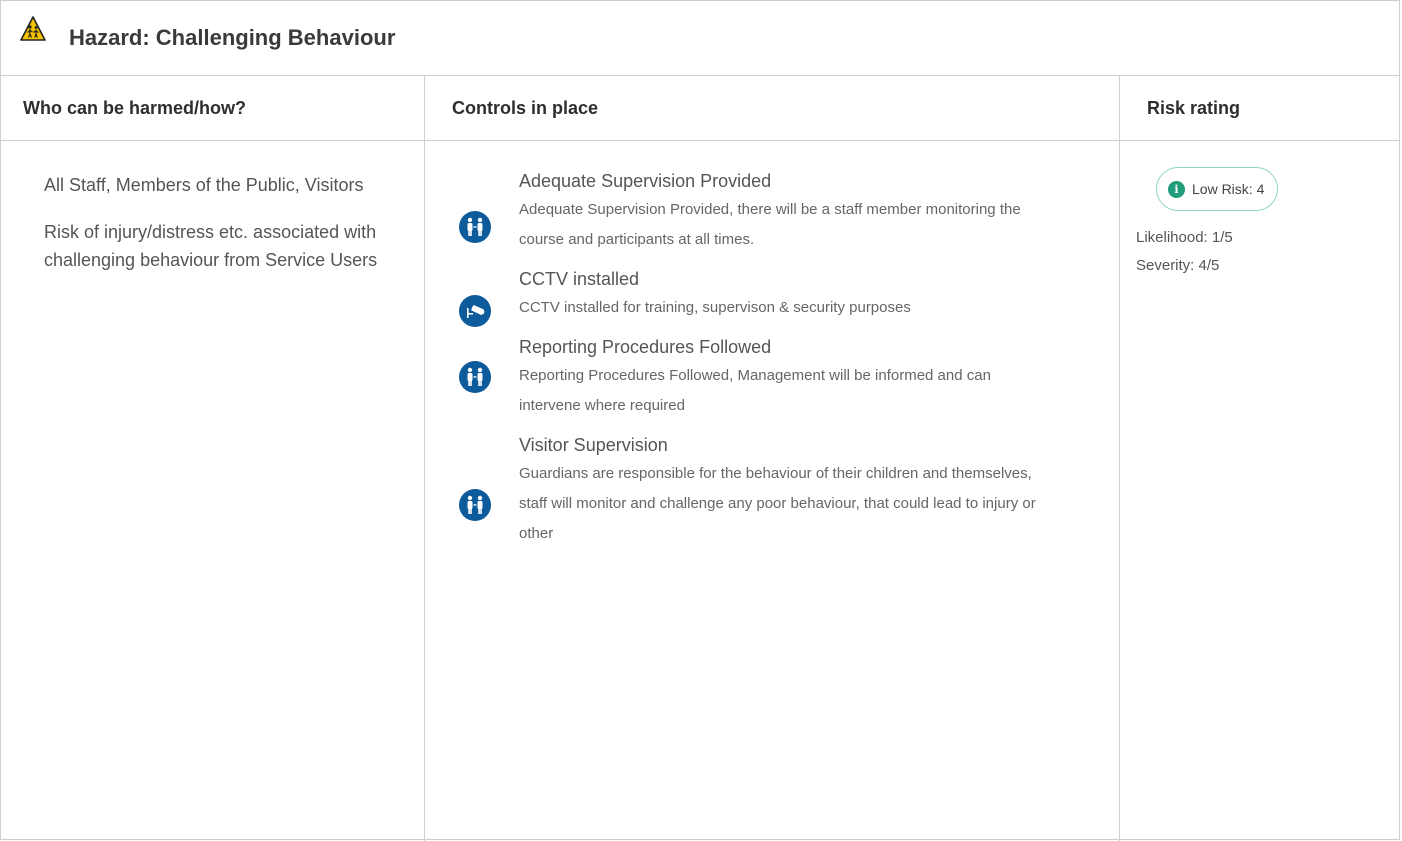  What do you see at coordinates (1194, 107) in the screenshot?
I see `column-header-risk: Risk rating` at bounding box center [1194, 107].